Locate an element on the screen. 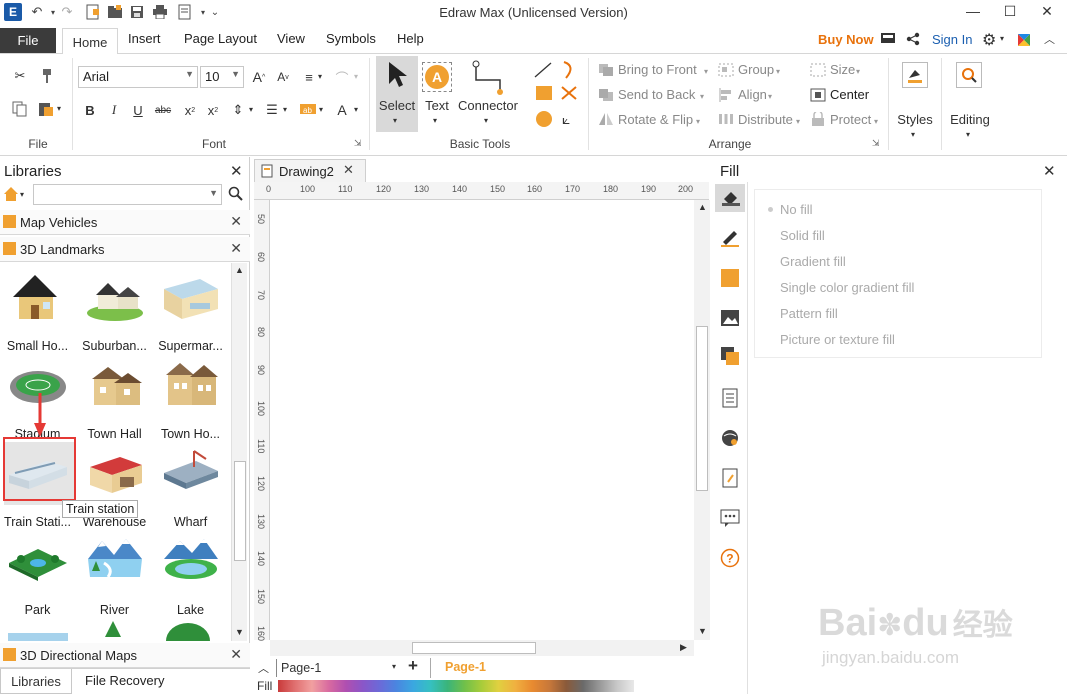 The image size is (1067, 694). text-direction-icon: ⌒ is located at coordinates (342, 77).